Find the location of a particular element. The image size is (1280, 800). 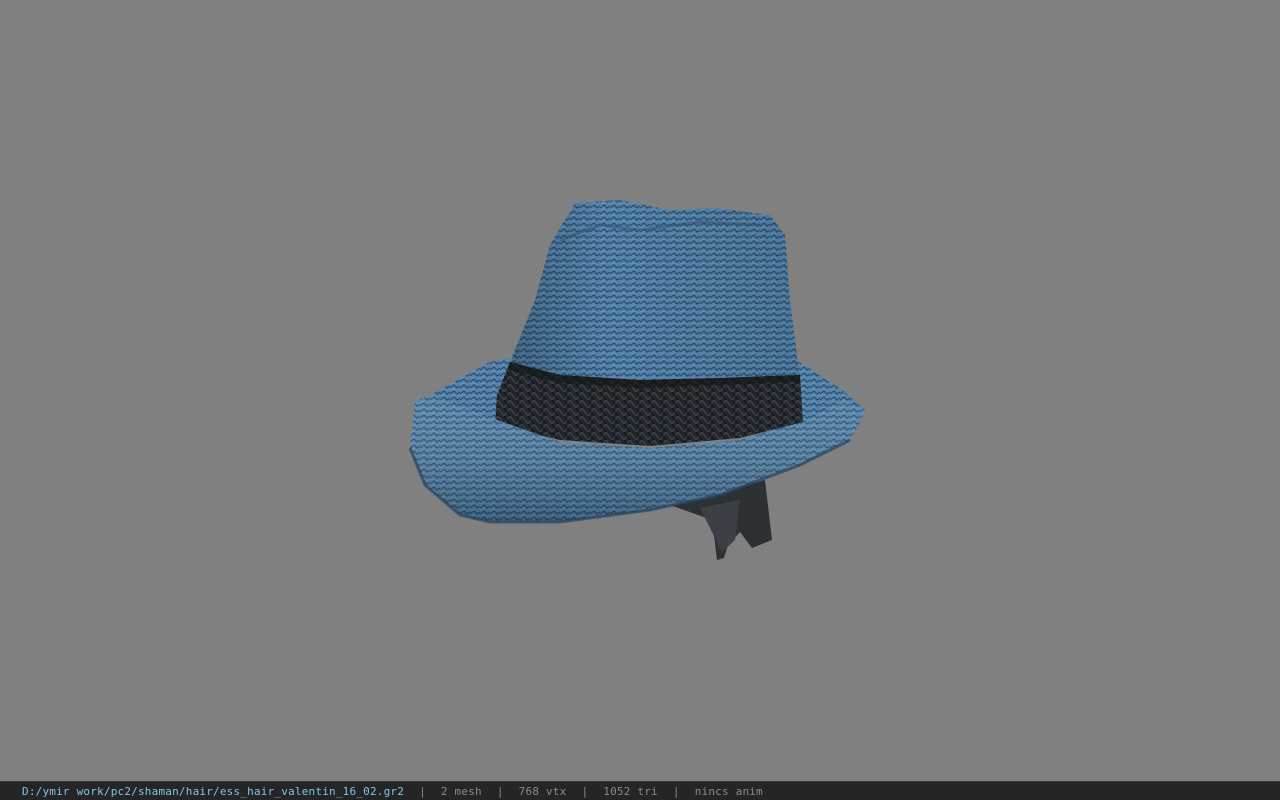

triangle-count: 1052 tri is located at coordinates (630, 791).